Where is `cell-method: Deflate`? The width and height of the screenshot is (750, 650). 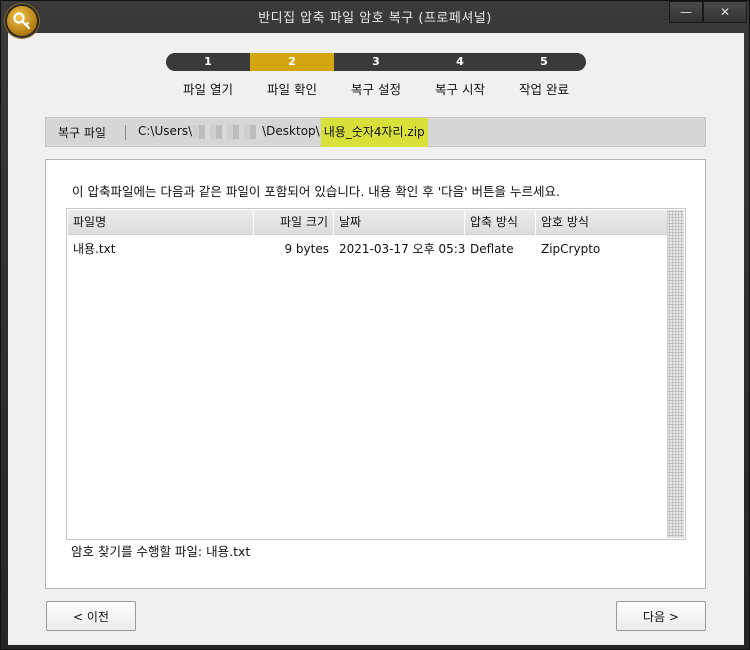
cell-method: Deflate is located at coordinates (492, 249).